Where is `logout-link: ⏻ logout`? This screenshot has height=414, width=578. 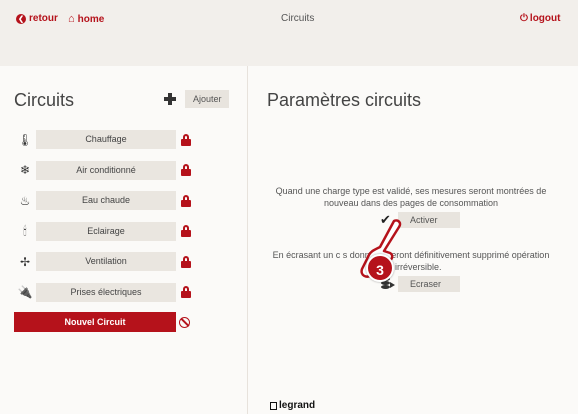
logout-link: ⏻ logout is located at coordinates (540, 18).